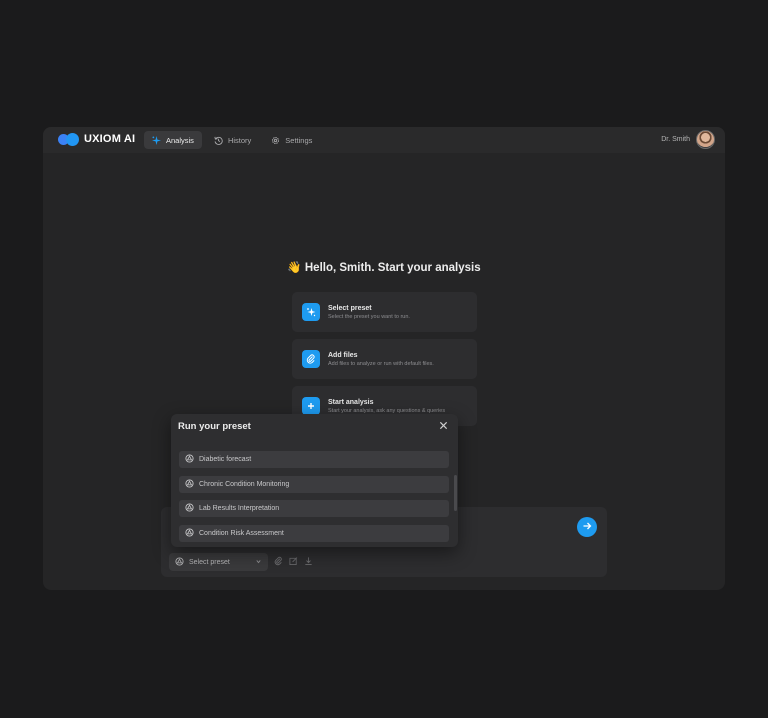 The width and height of the screenshot is (768, 718). I want to click on scrollbar, so click(455, 493).